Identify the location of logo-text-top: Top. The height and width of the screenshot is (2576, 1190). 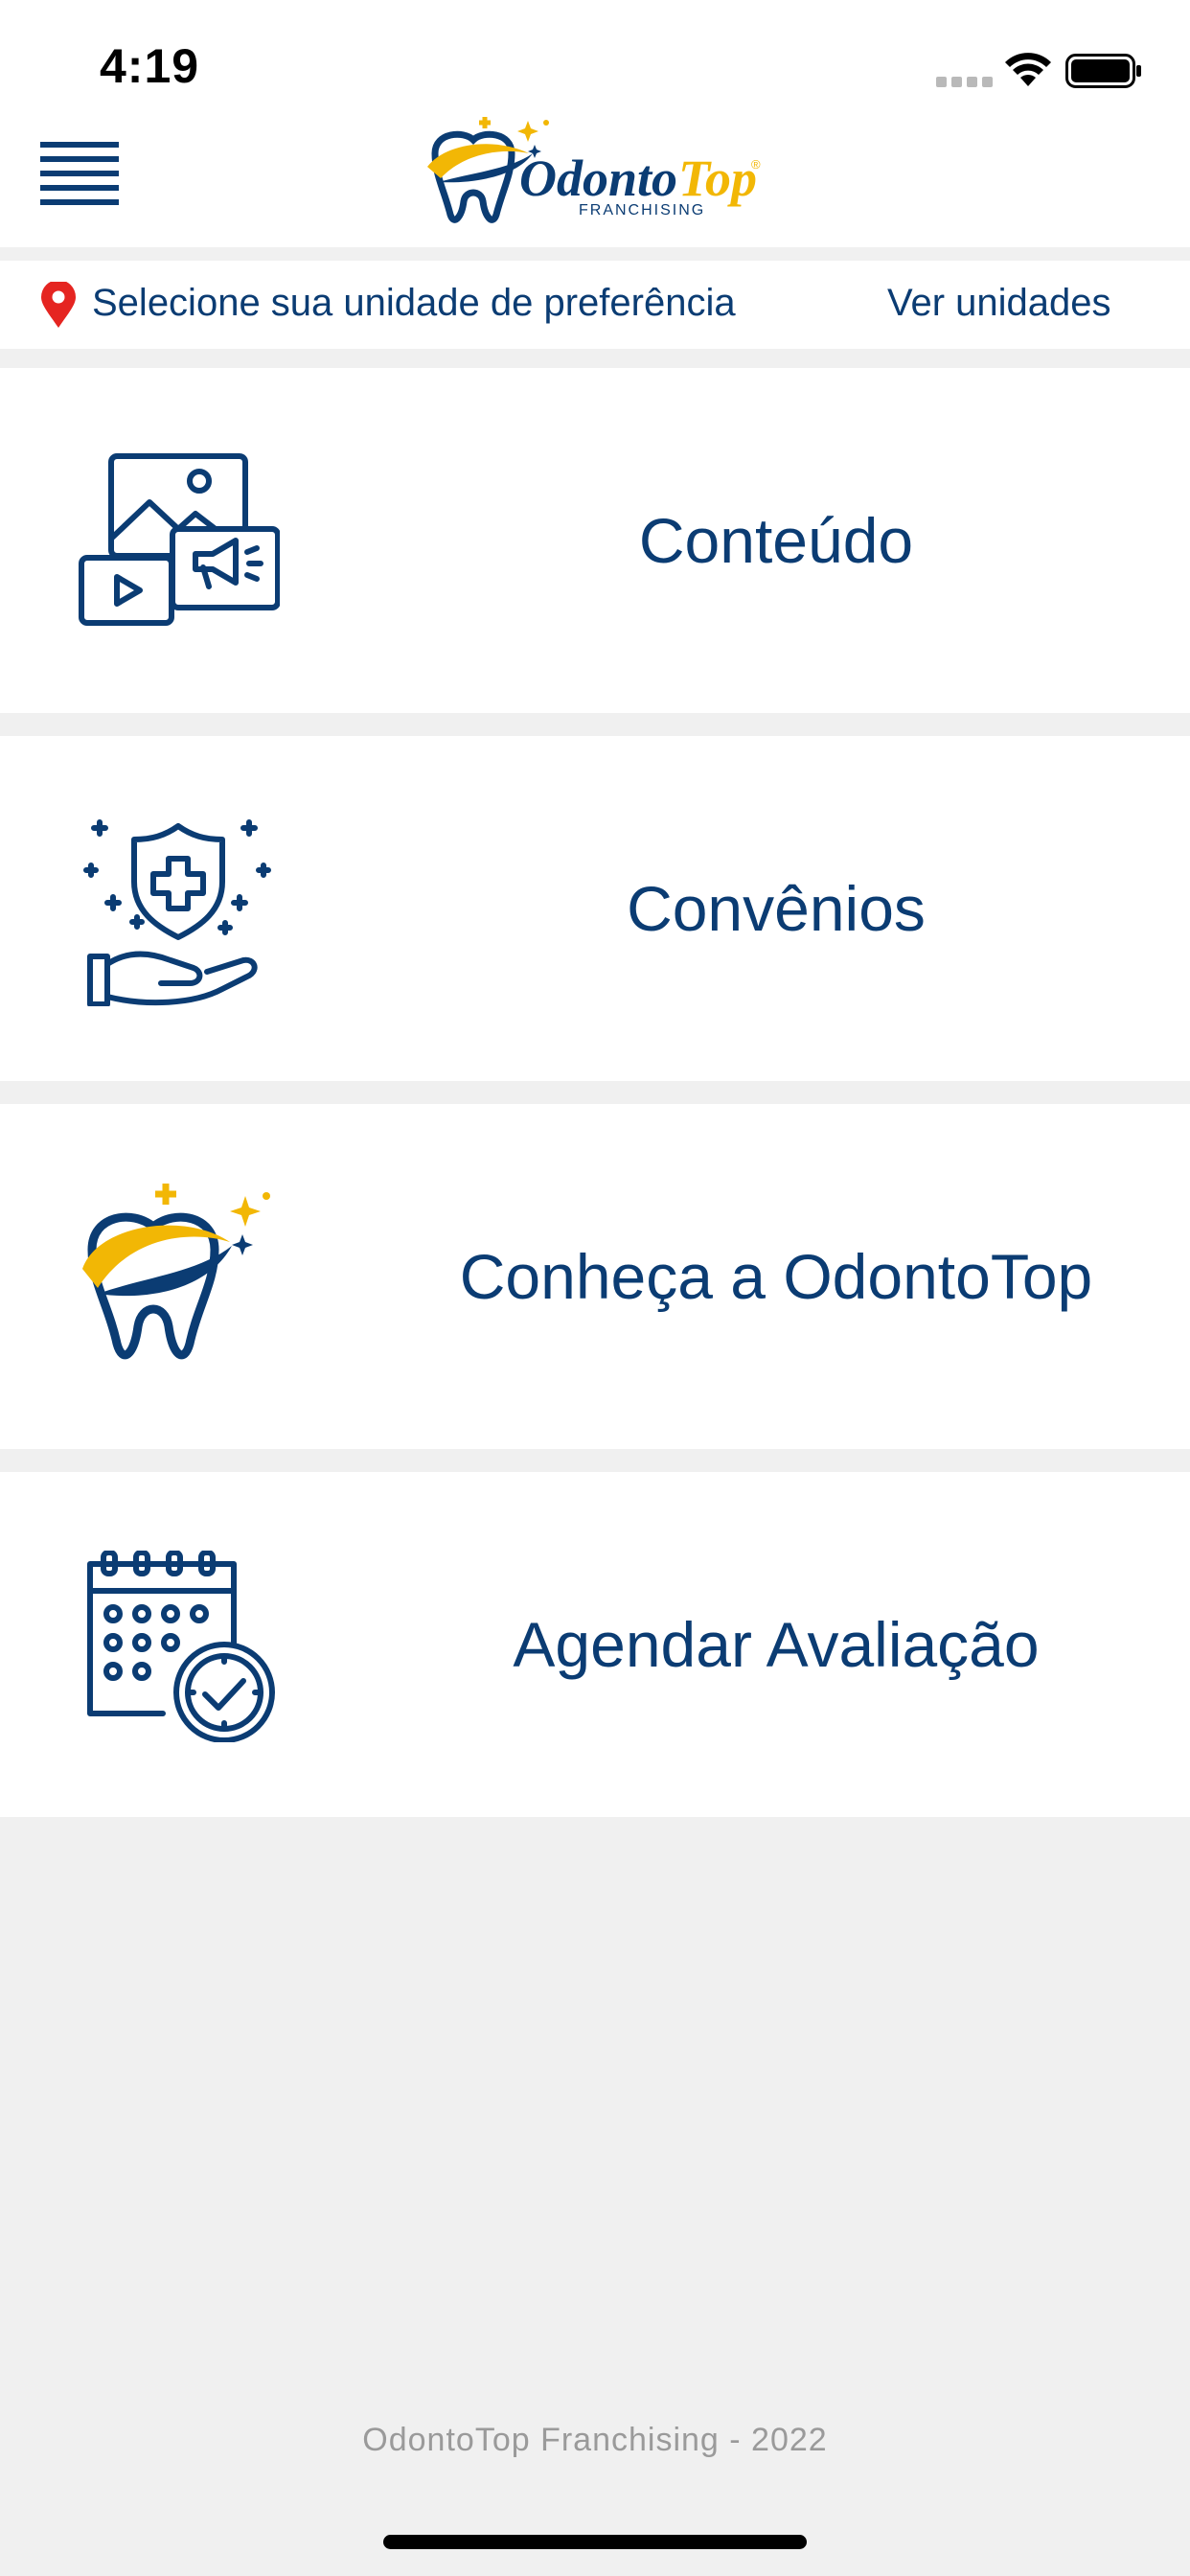
(717, 178).